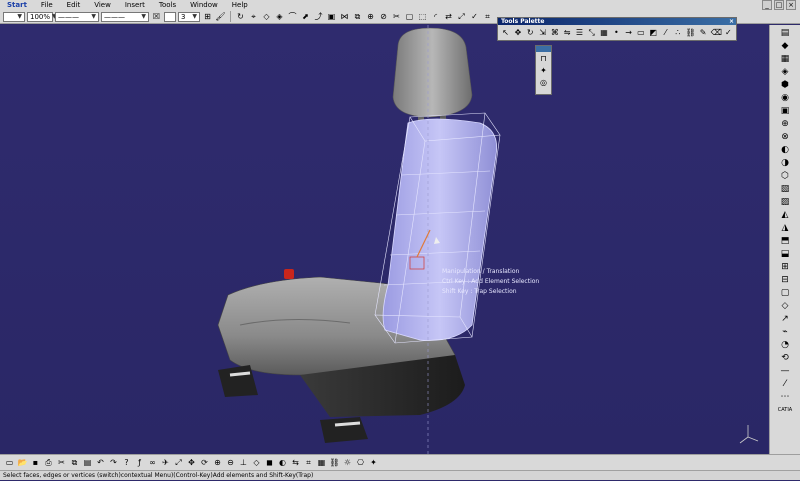 This screenshot has height=481, width=800. Describe the element at coordinates (360, 462) in the screenshot. I see `camera-icon: ⎔` at that location.